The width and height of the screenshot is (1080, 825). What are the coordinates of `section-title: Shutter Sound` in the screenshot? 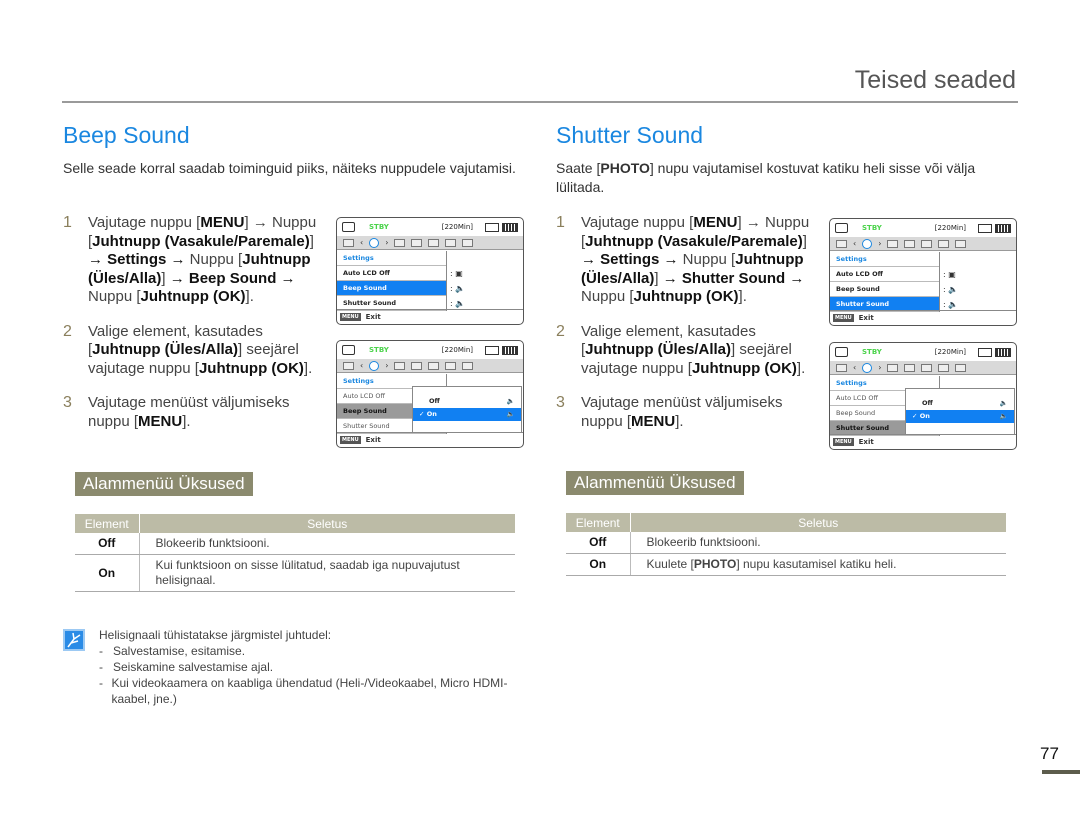 It's located at (630, 135).